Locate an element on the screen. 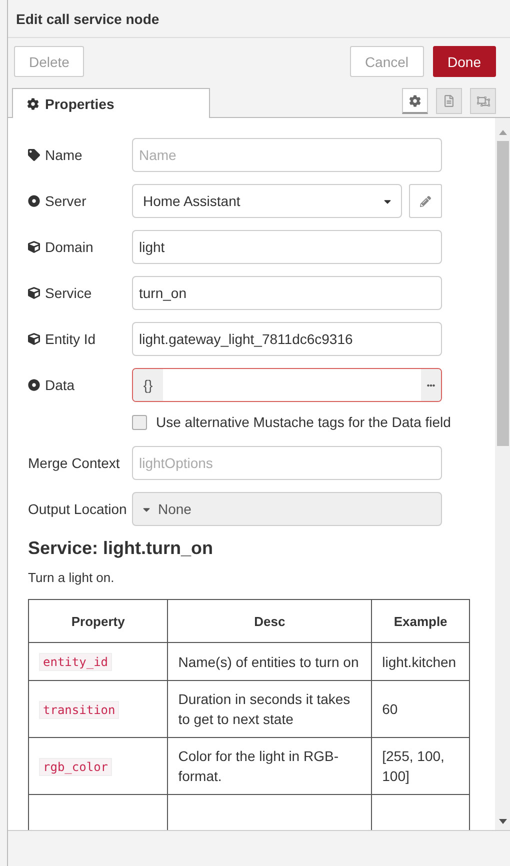 This screenshot has height=866, width=510. table-cell: Duration in seconds it takes to get to next state is located at coordinates (270, 709).